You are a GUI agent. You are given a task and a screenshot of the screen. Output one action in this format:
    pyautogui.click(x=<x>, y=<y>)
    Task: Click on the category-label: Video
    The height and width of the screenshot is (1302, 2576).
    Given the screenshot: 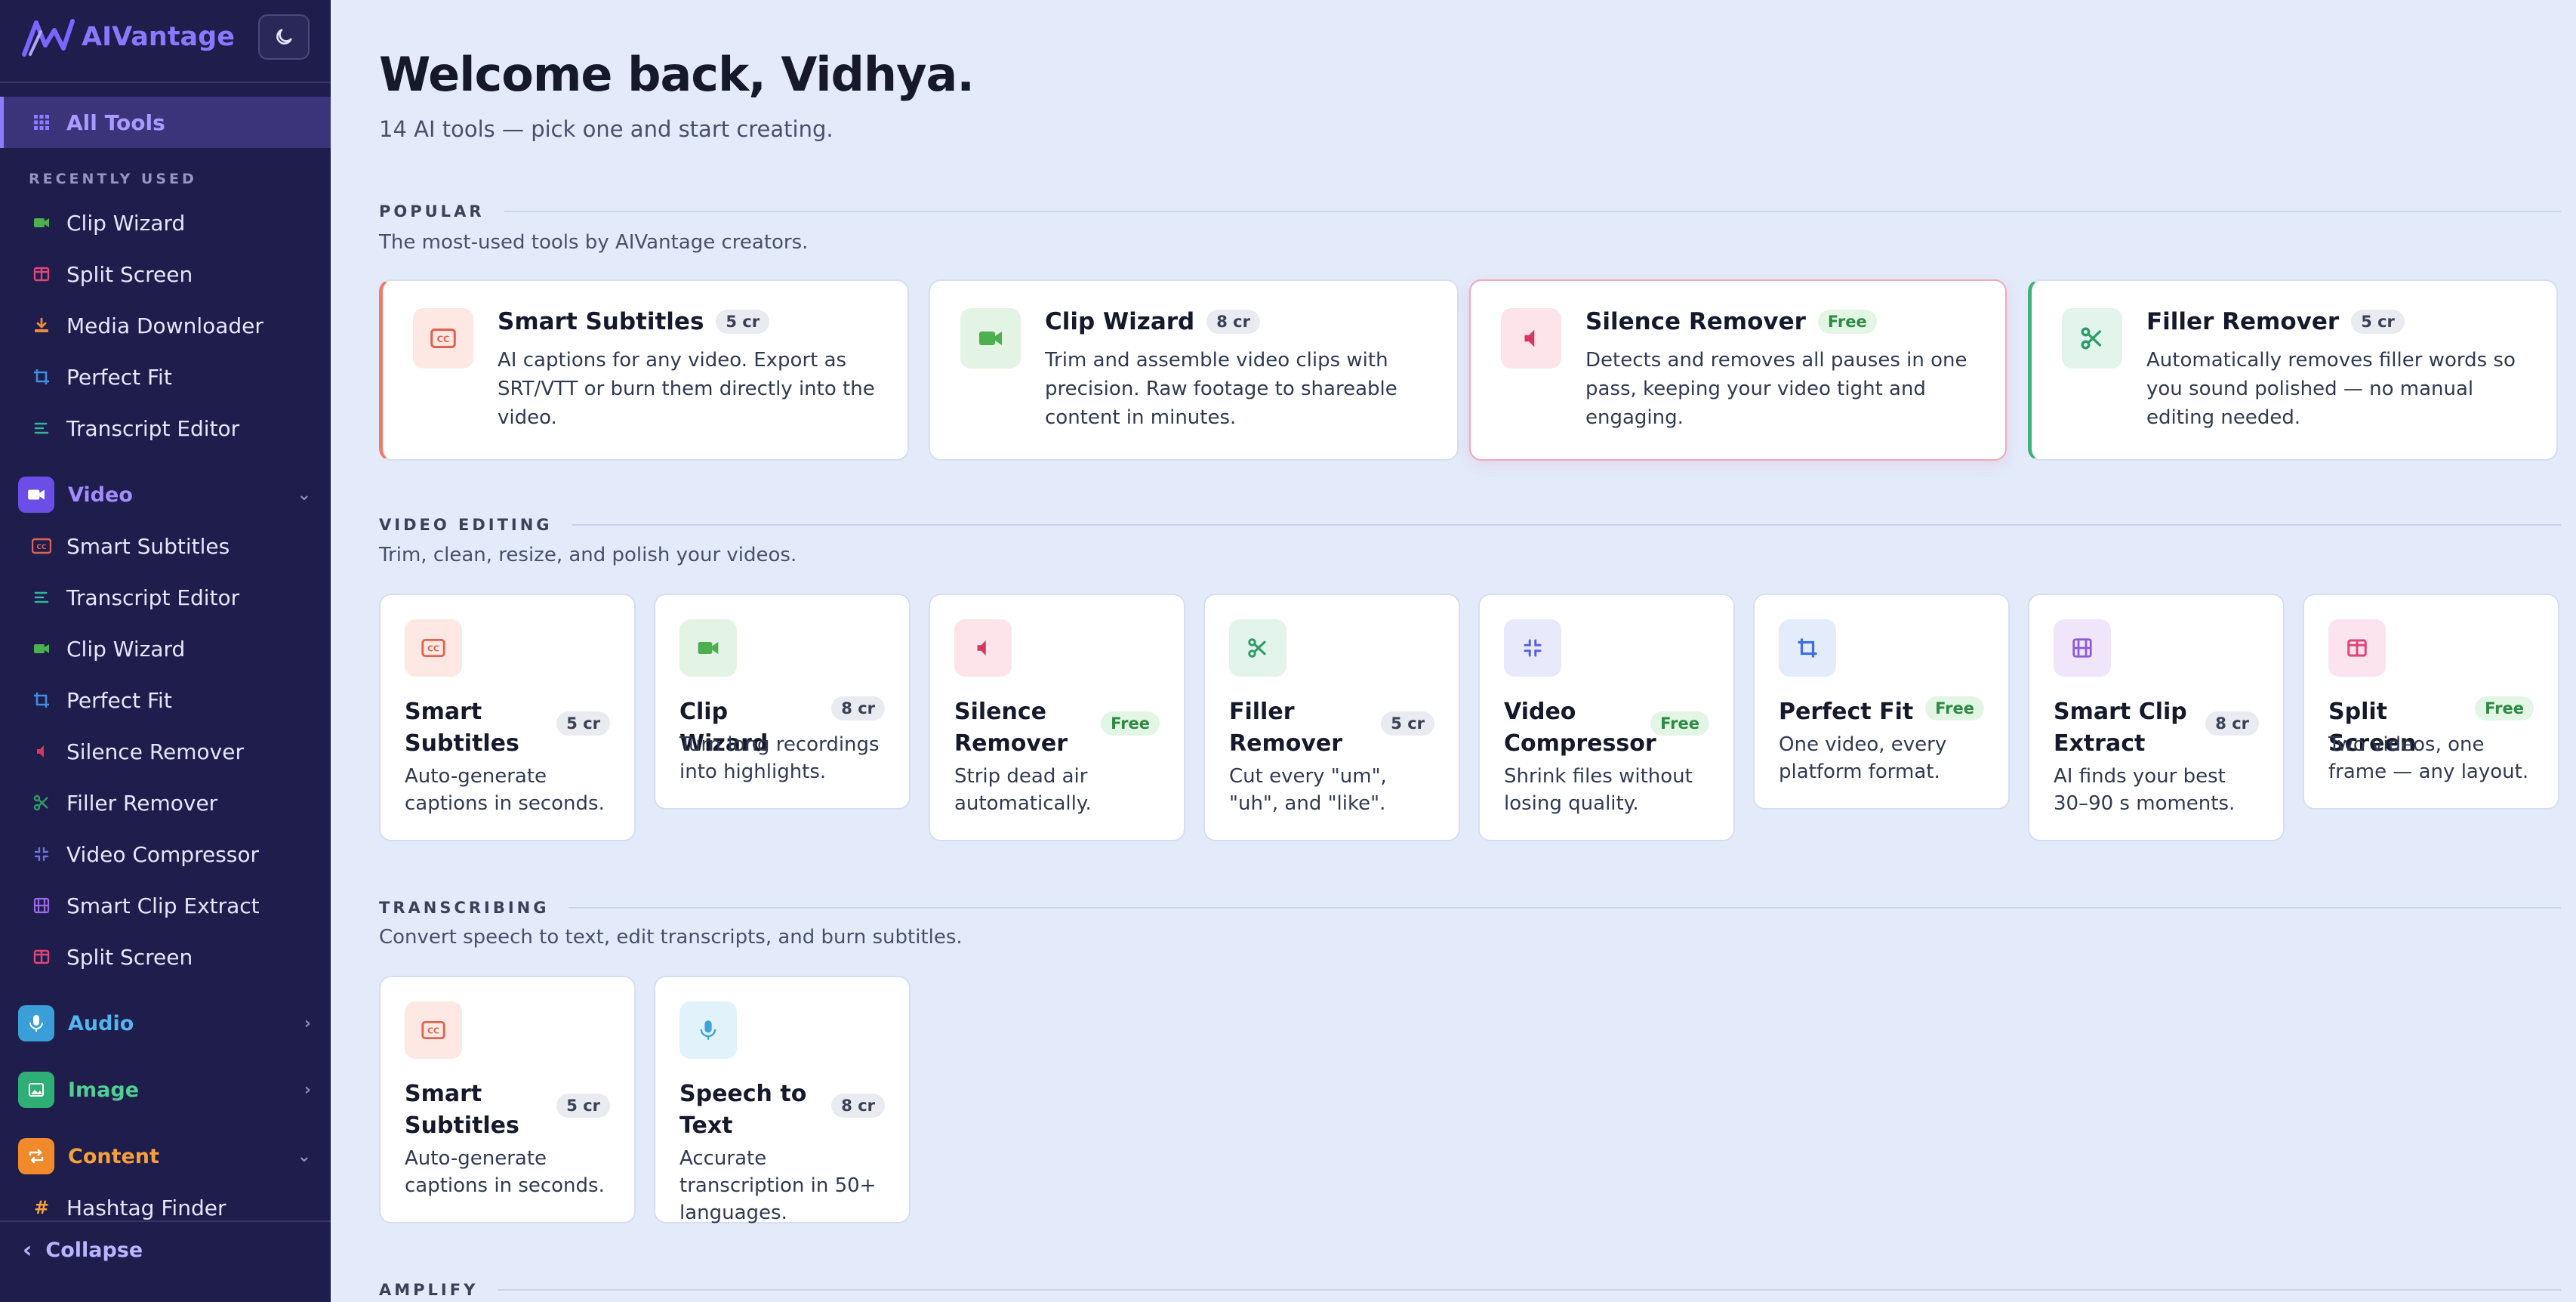 What is the action you would take?
    pyautogui.click(x=101, y=495)
    